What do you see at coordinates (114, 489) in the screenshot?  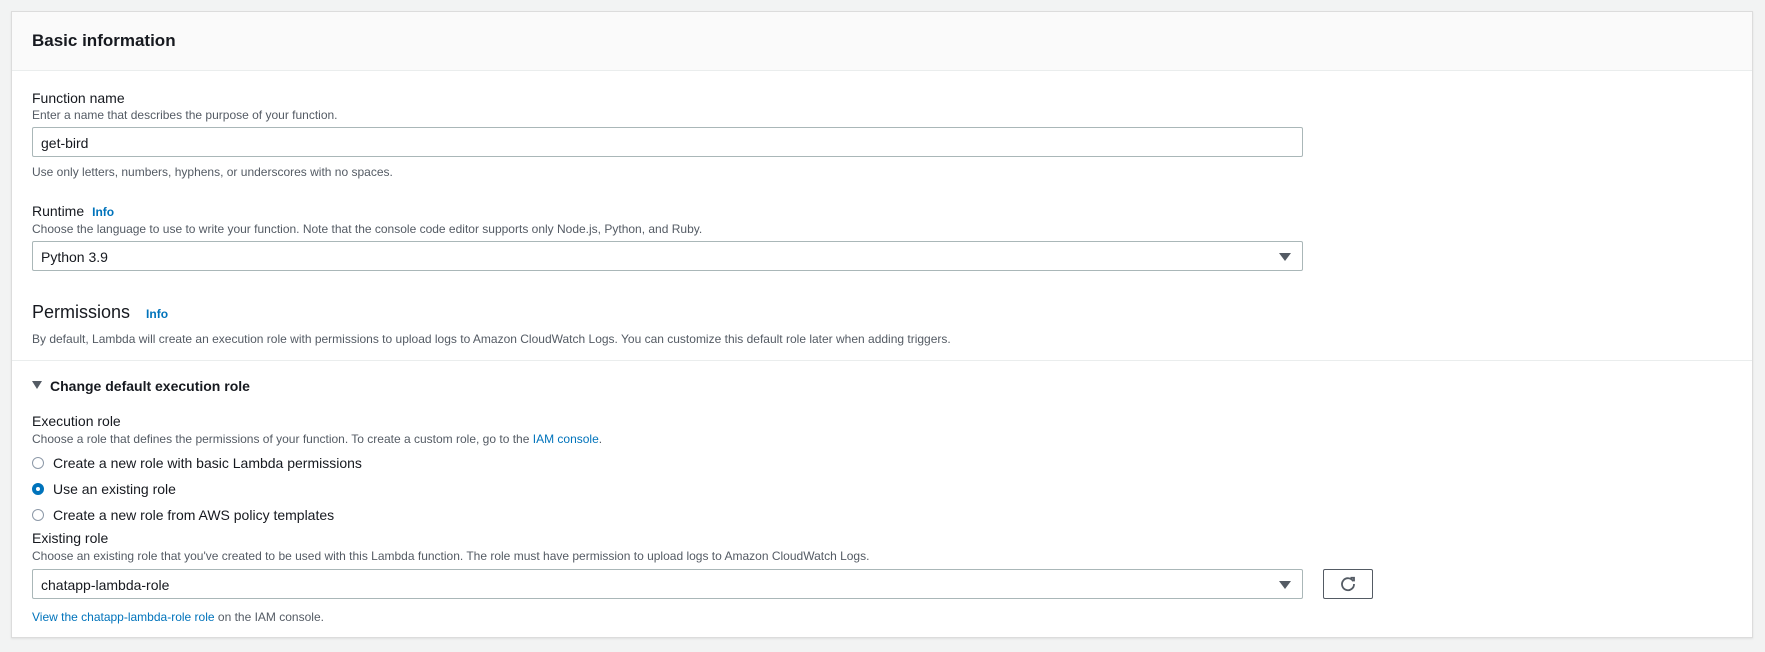 I see `radio-label: Use an existing role` at bounding box center [114, 489].